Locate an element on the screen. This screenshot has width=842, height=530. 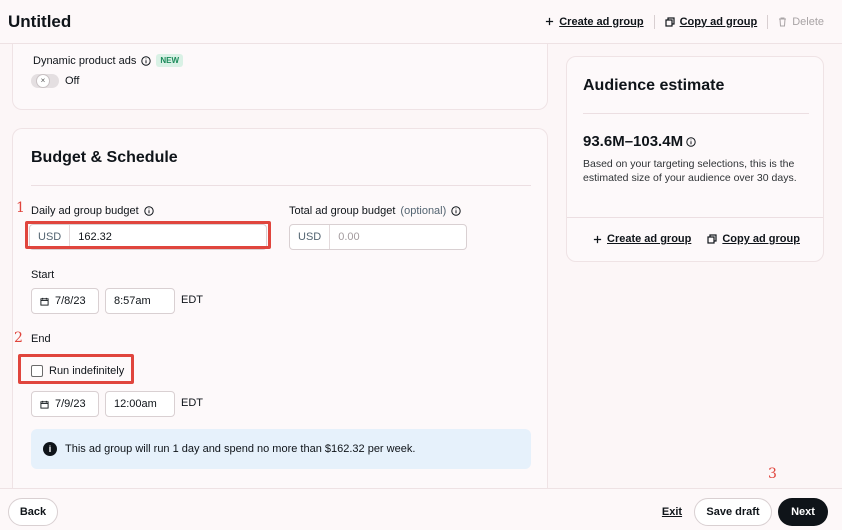
page-title: Untitled is located at coordinates (40, 21).